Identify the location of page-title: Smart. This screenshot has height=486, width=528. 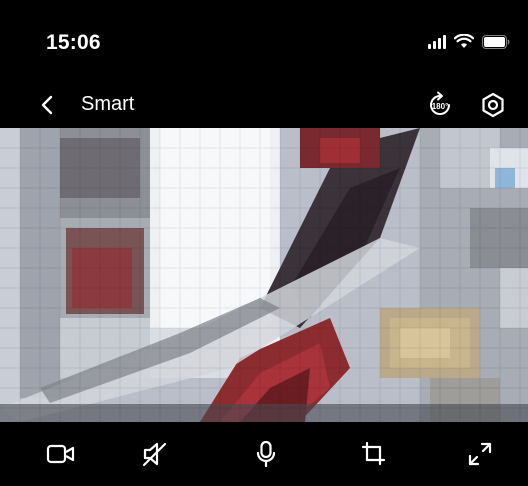
(108, 104).